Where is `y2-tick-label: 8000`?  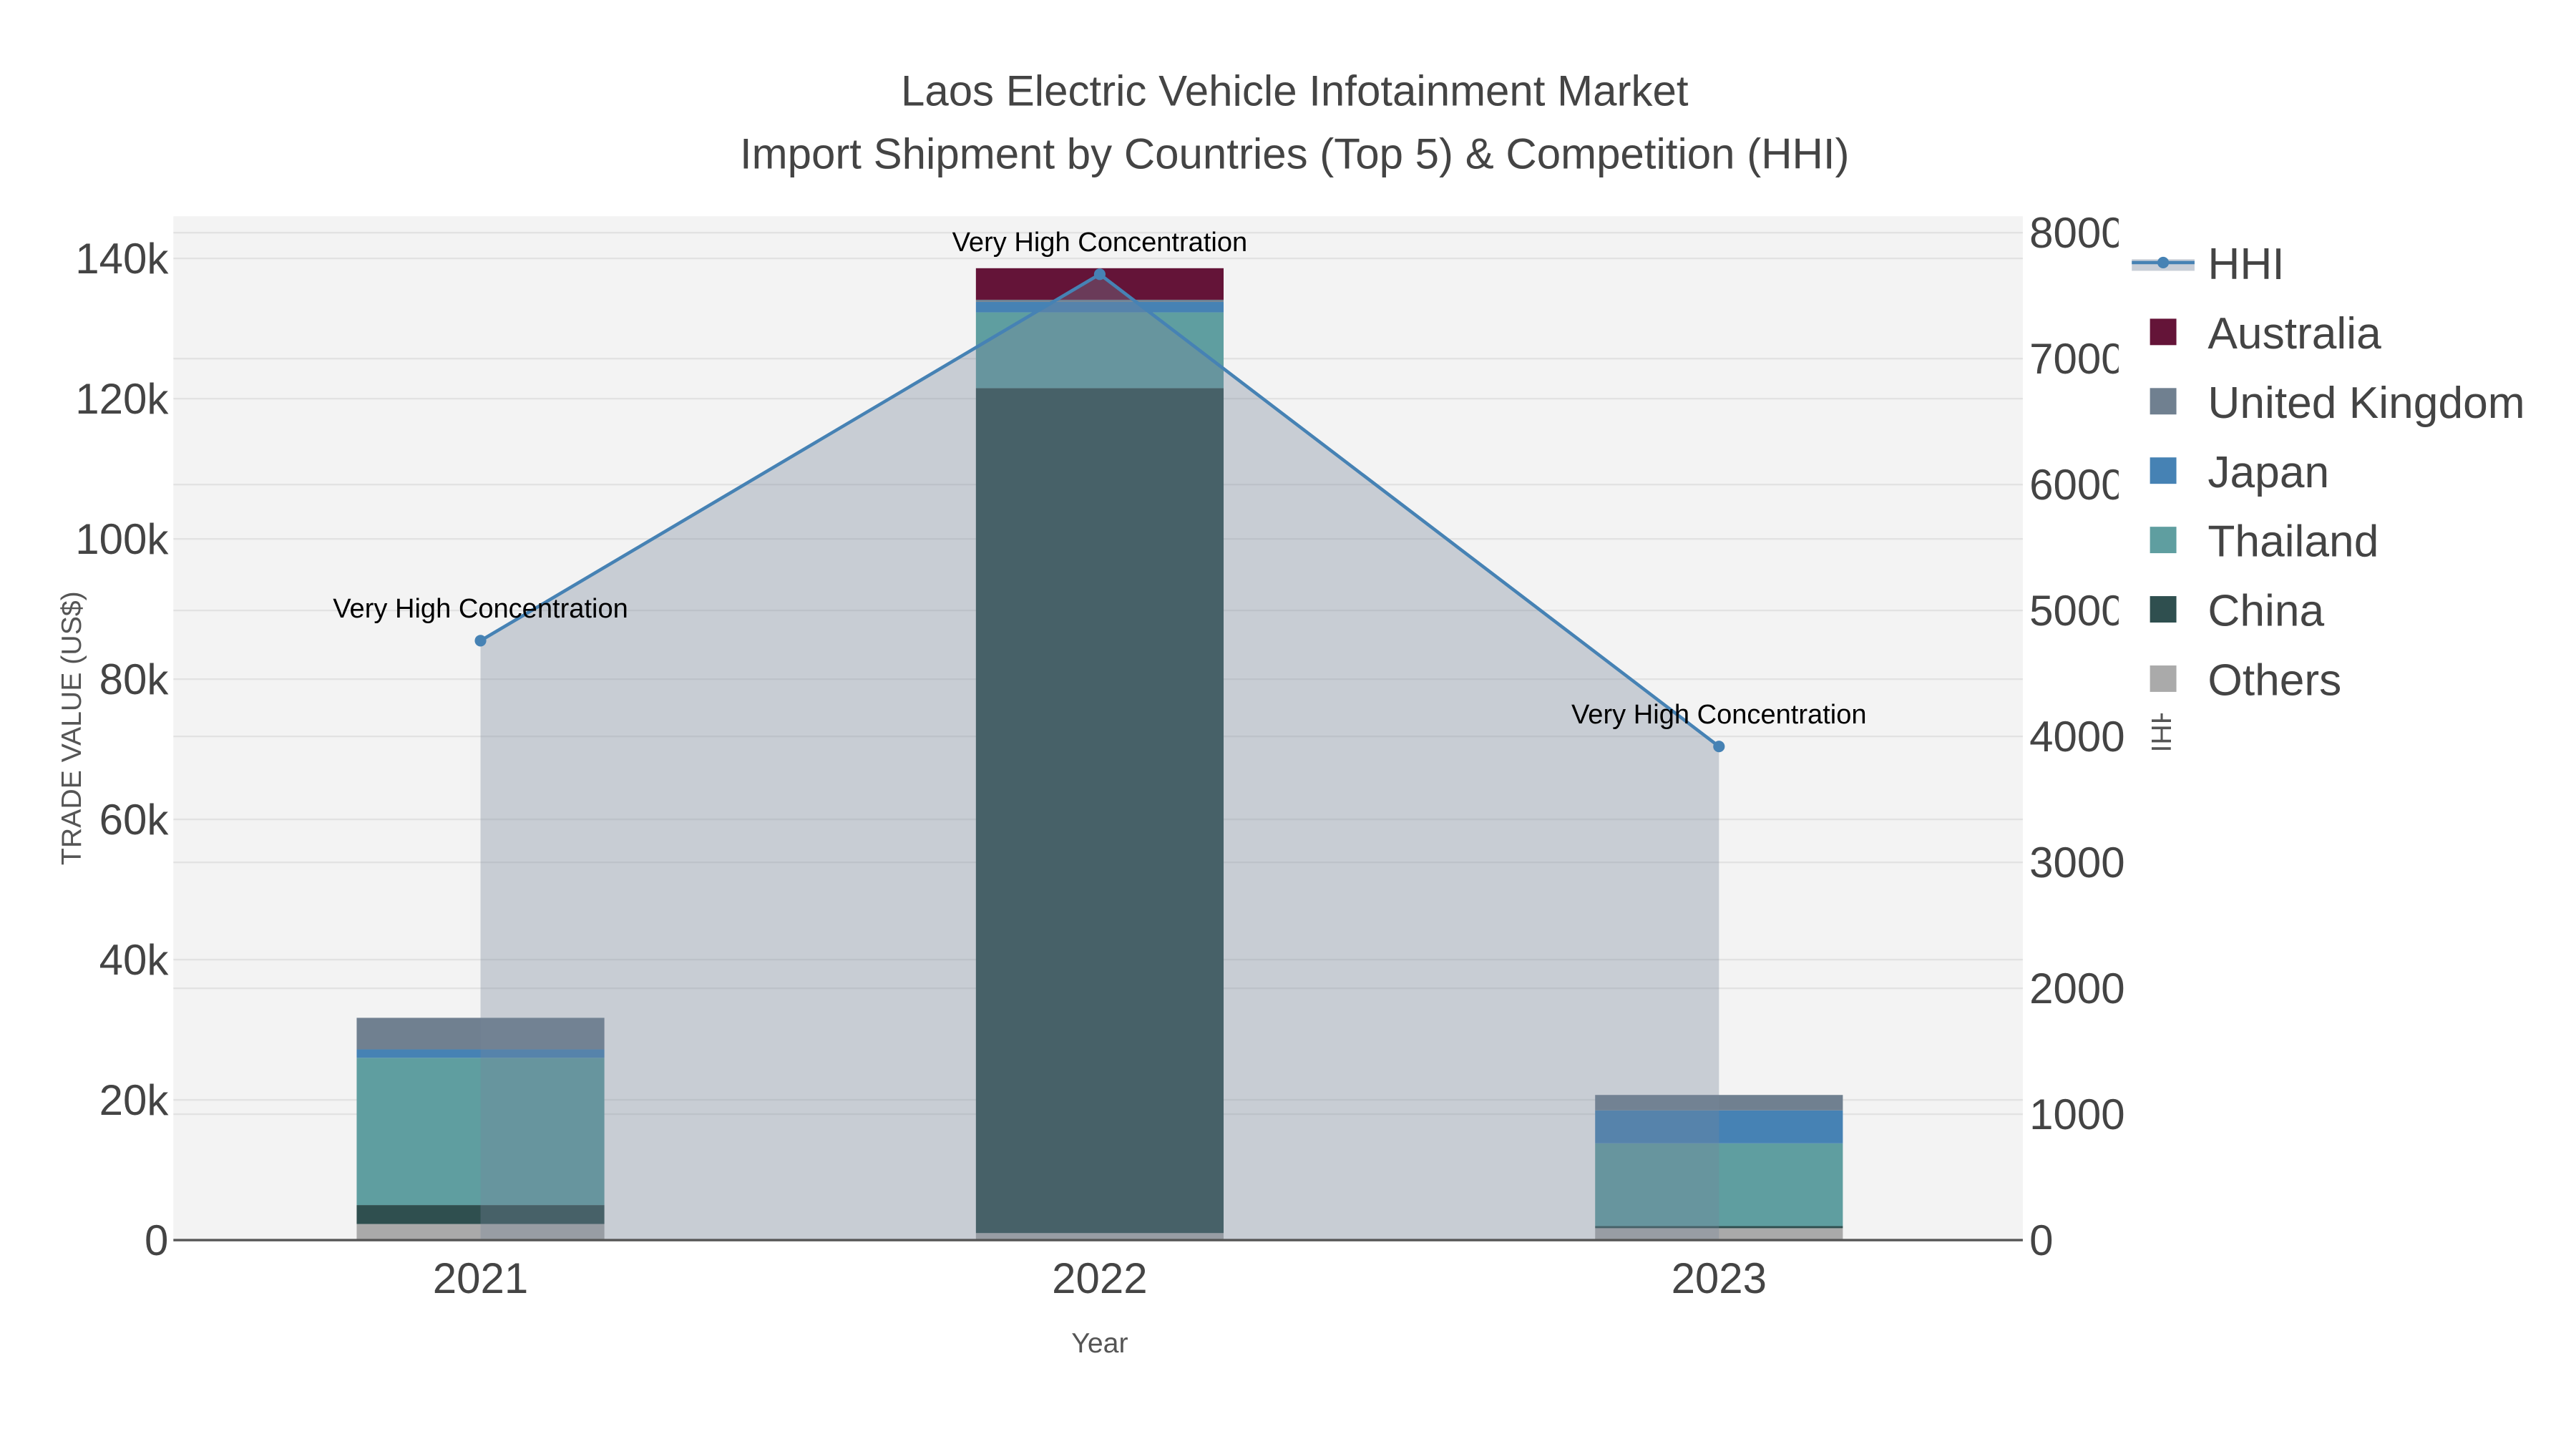
y2-tick-label: 8000 is located at coordinates (2076, 233).